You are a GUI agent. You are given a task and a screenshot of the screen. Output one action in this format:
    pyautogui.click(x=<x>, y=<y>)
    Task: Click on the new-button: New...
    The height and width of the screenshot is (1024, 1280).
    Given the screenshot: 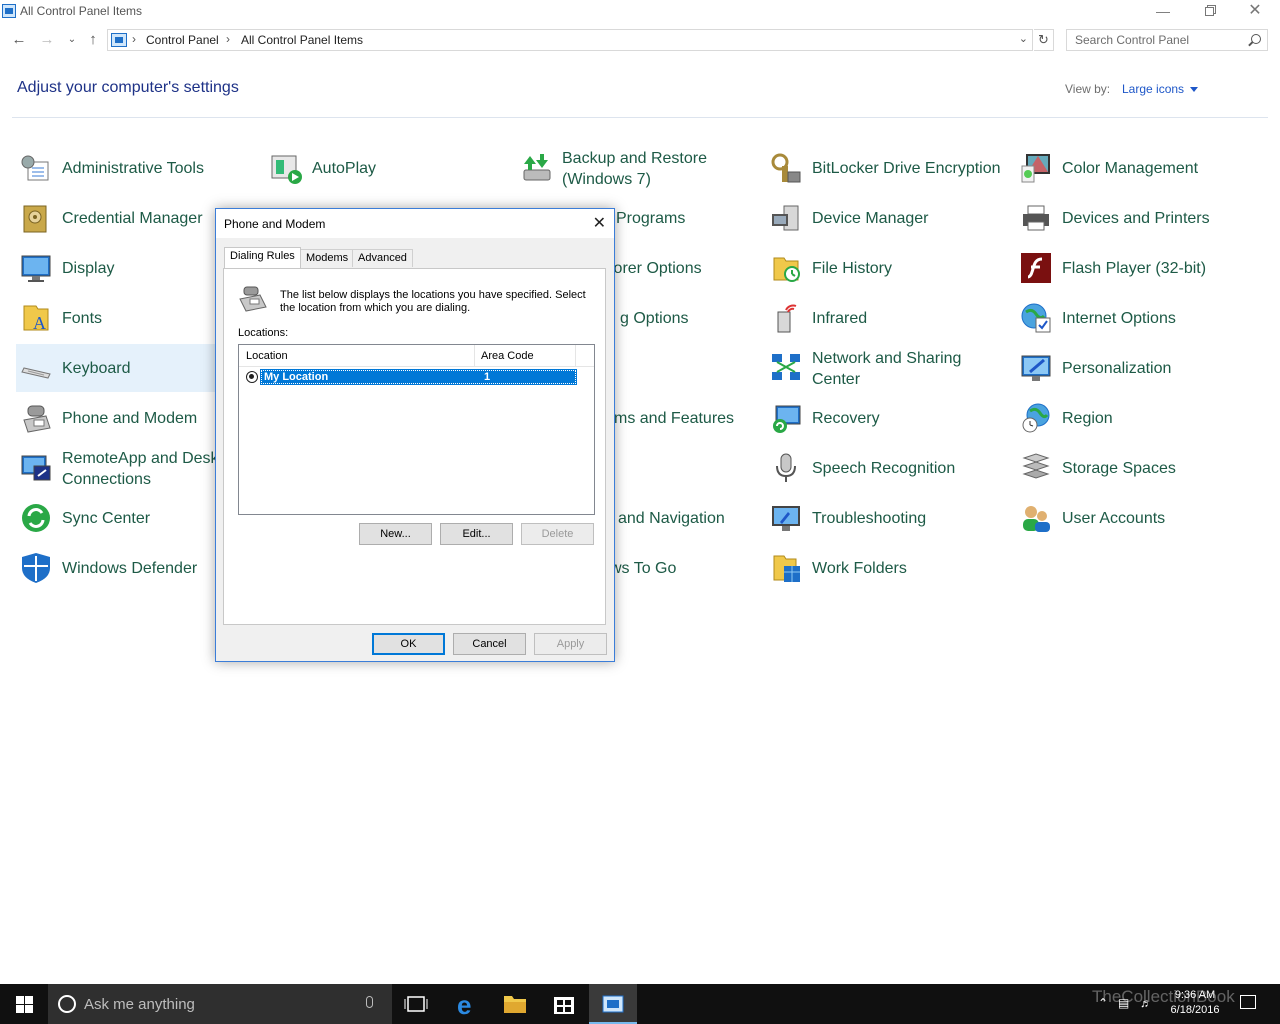 What is the action you would take?
    pyautogui.click(x=395, y=534)
    